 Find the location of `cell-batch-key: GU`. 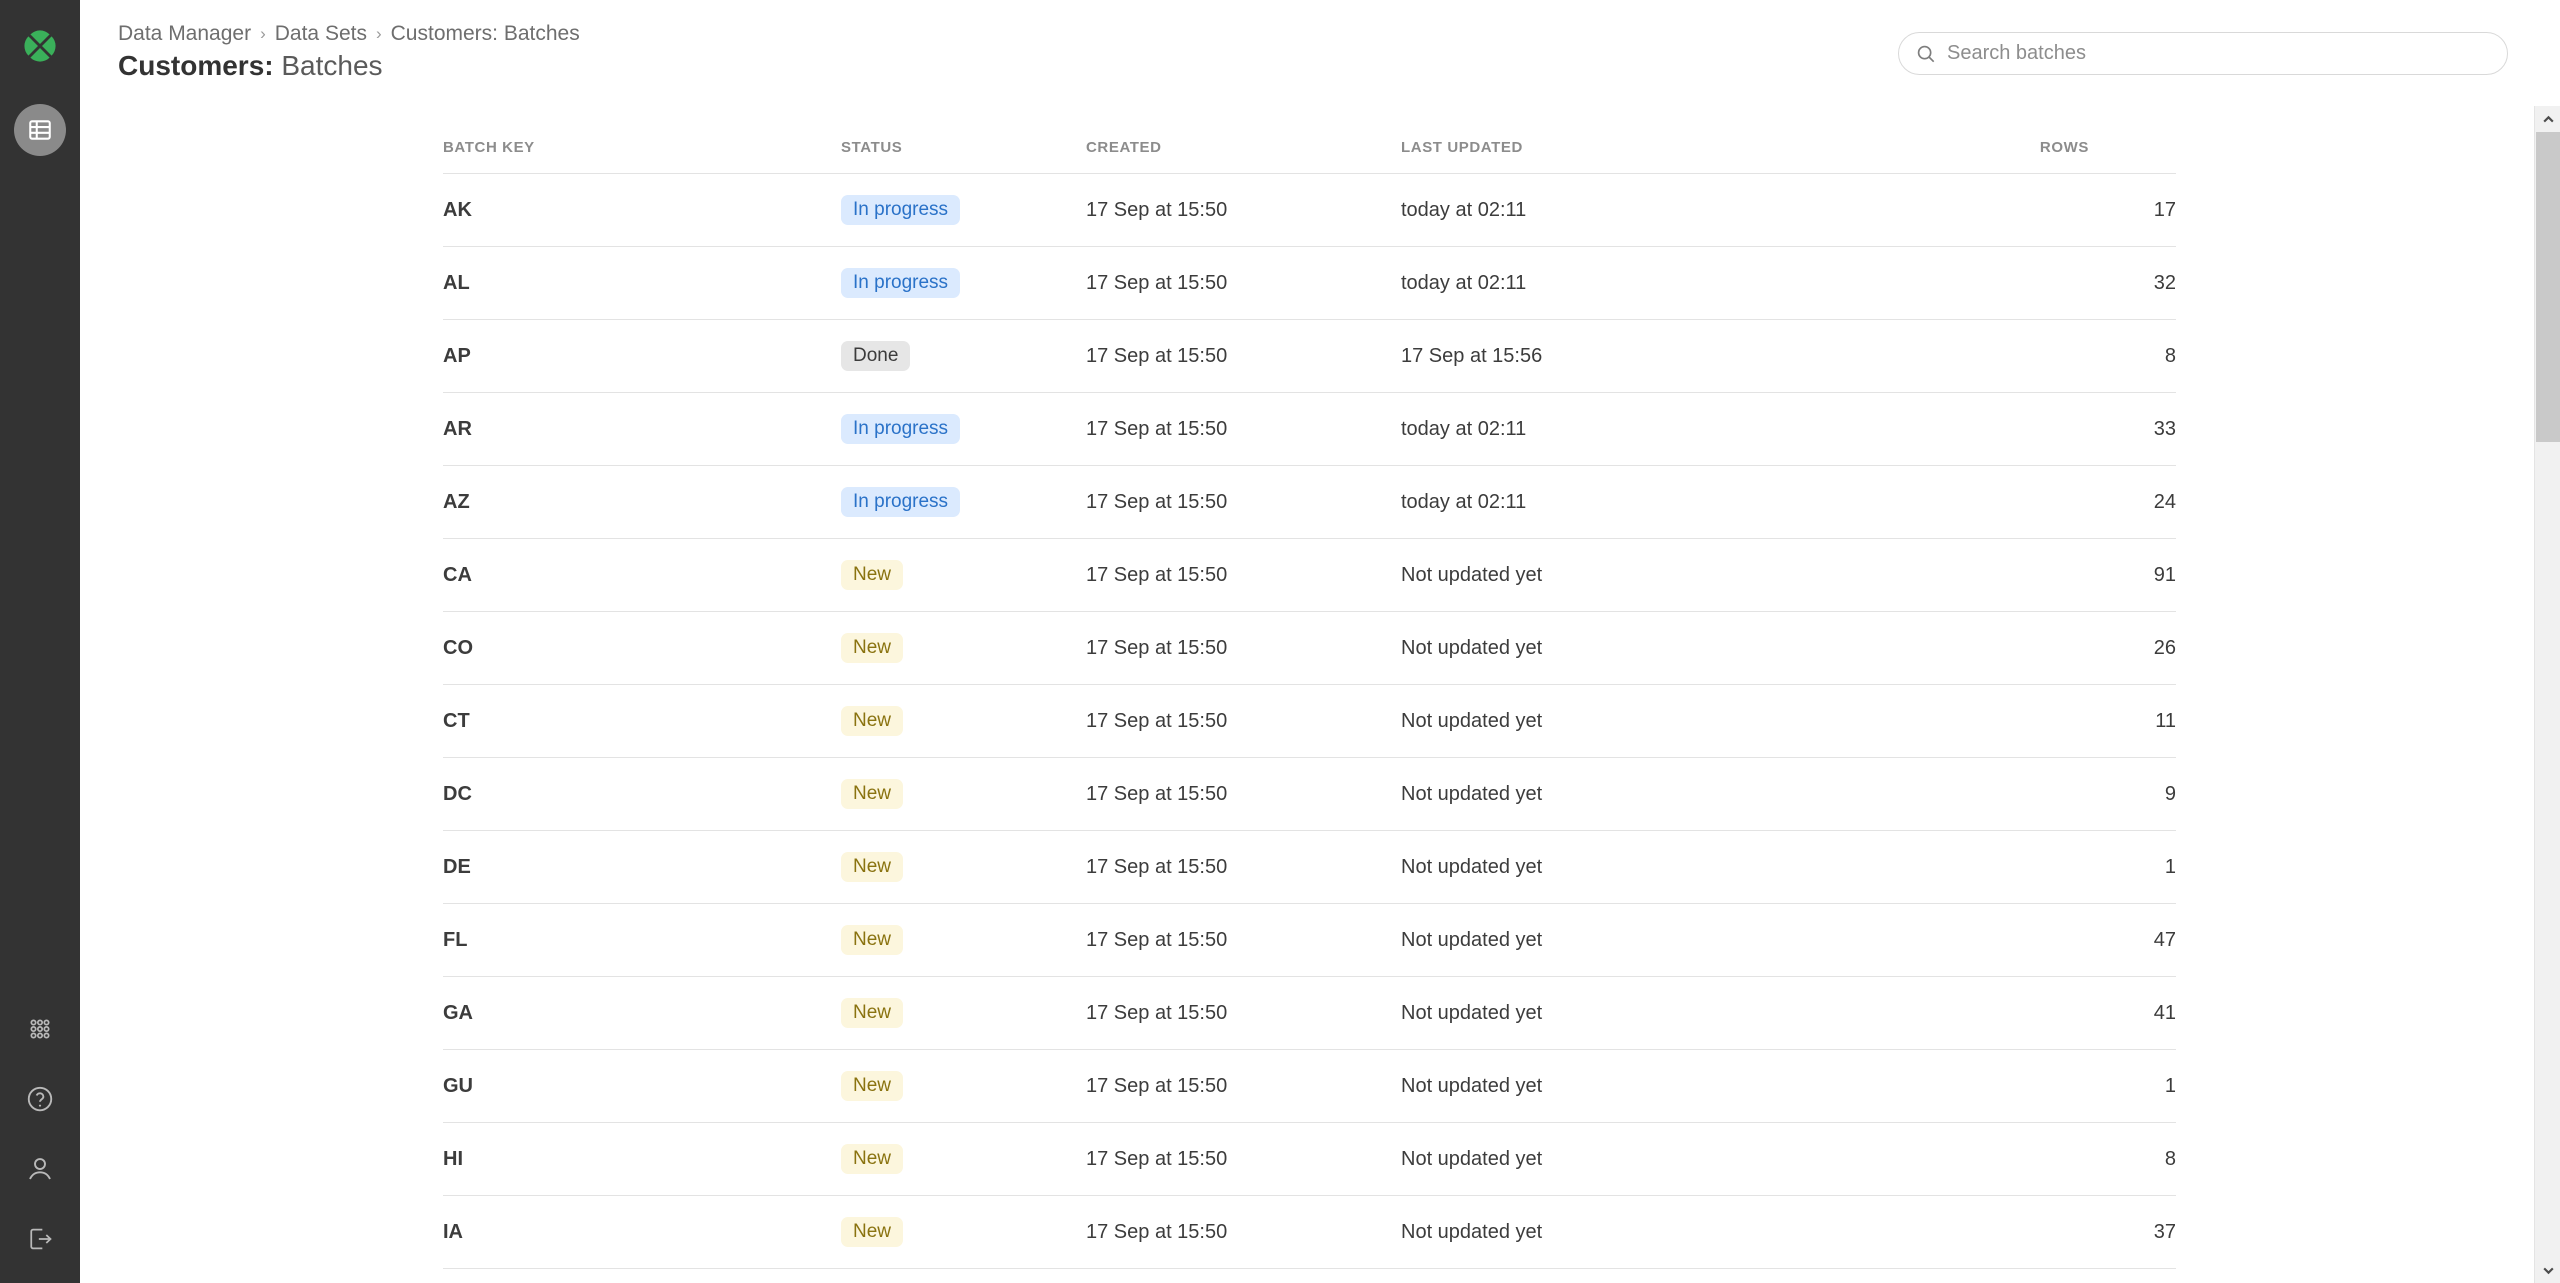

cell-batch-key: GU is located at coordinates (642, 1086).